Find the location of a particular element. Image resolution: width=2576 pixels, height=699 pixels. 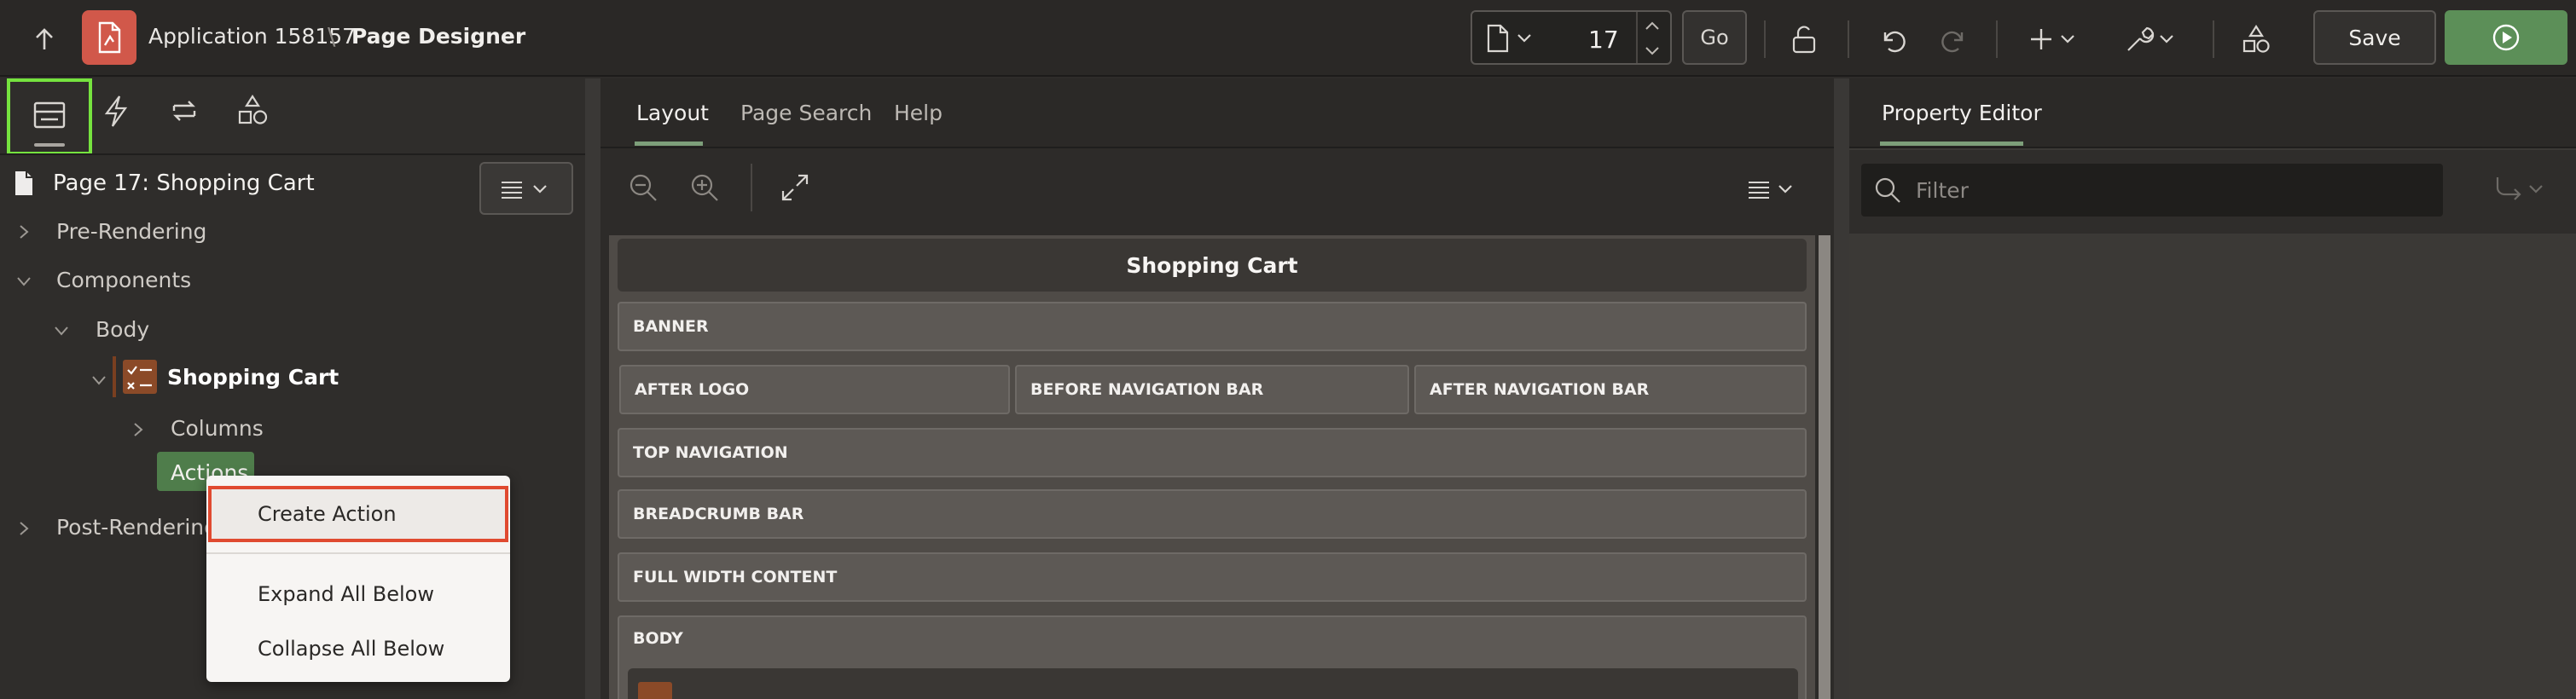

region-after-logo: AFTER LOGO is located at coordinates (814, 389).